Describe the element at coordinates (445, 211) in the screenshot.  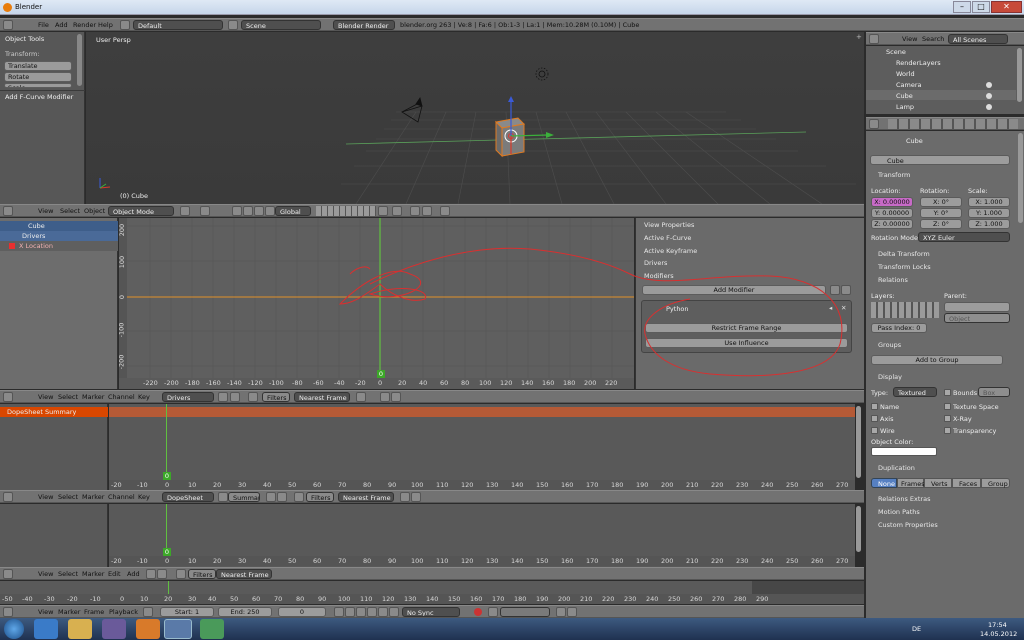
I see `opengl-render-icon` at that location.